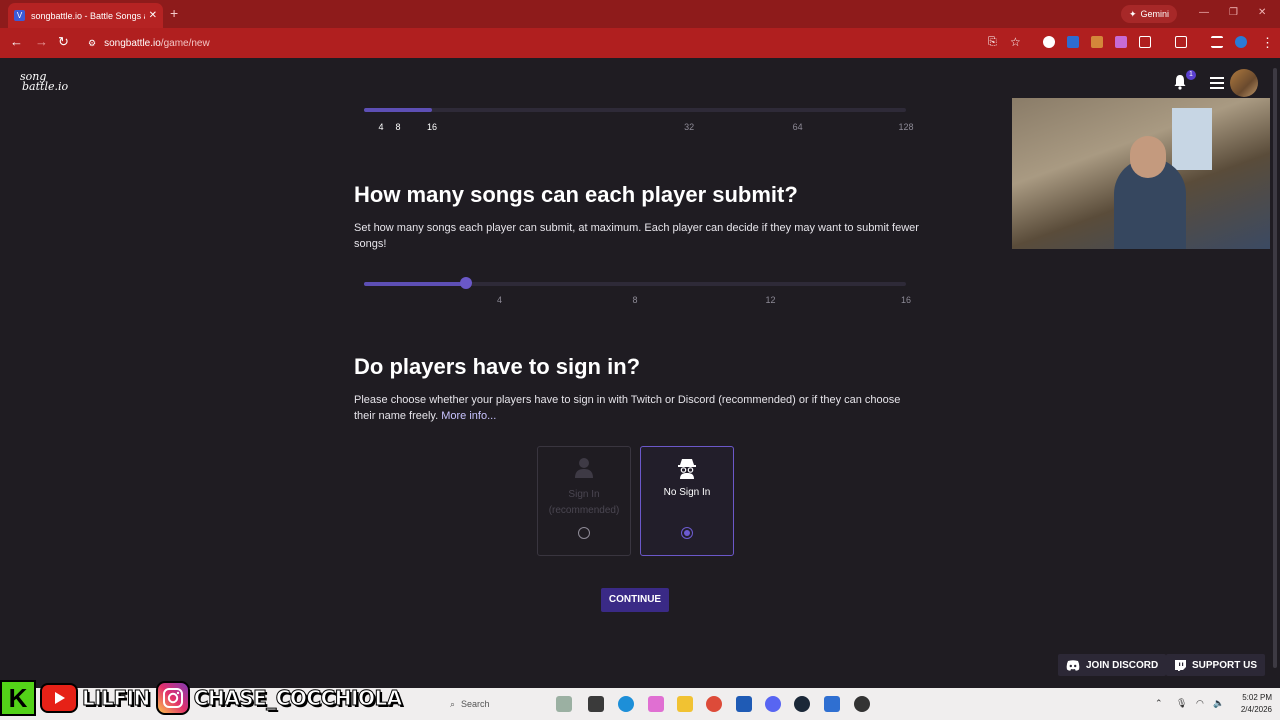 This screenshot has height=720, width=1280. Describe the element at coordinates (802, 704) in the screenshot. I see `steam-icon` at that location.